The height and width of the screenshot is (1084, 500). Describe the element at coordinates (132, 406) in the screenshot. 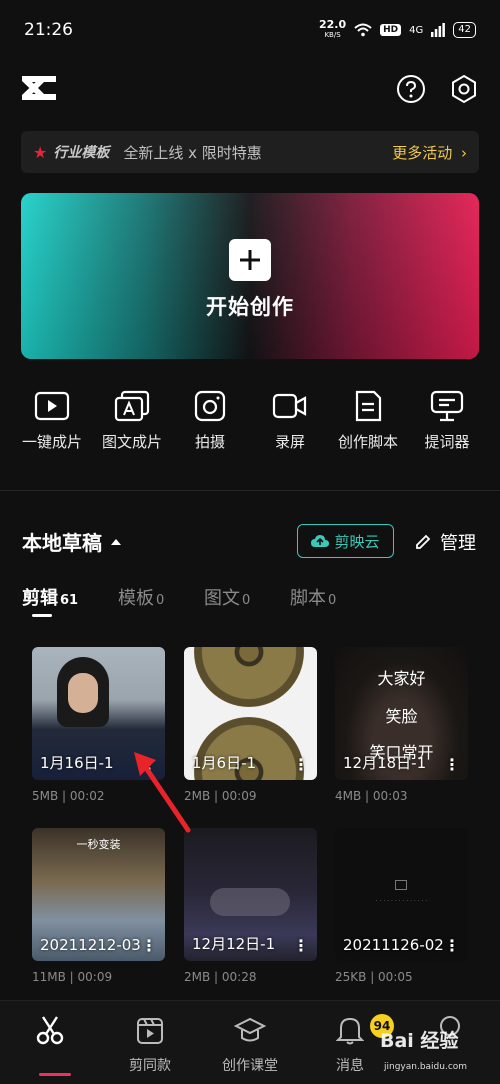

I see `text-image-icon` at that location.